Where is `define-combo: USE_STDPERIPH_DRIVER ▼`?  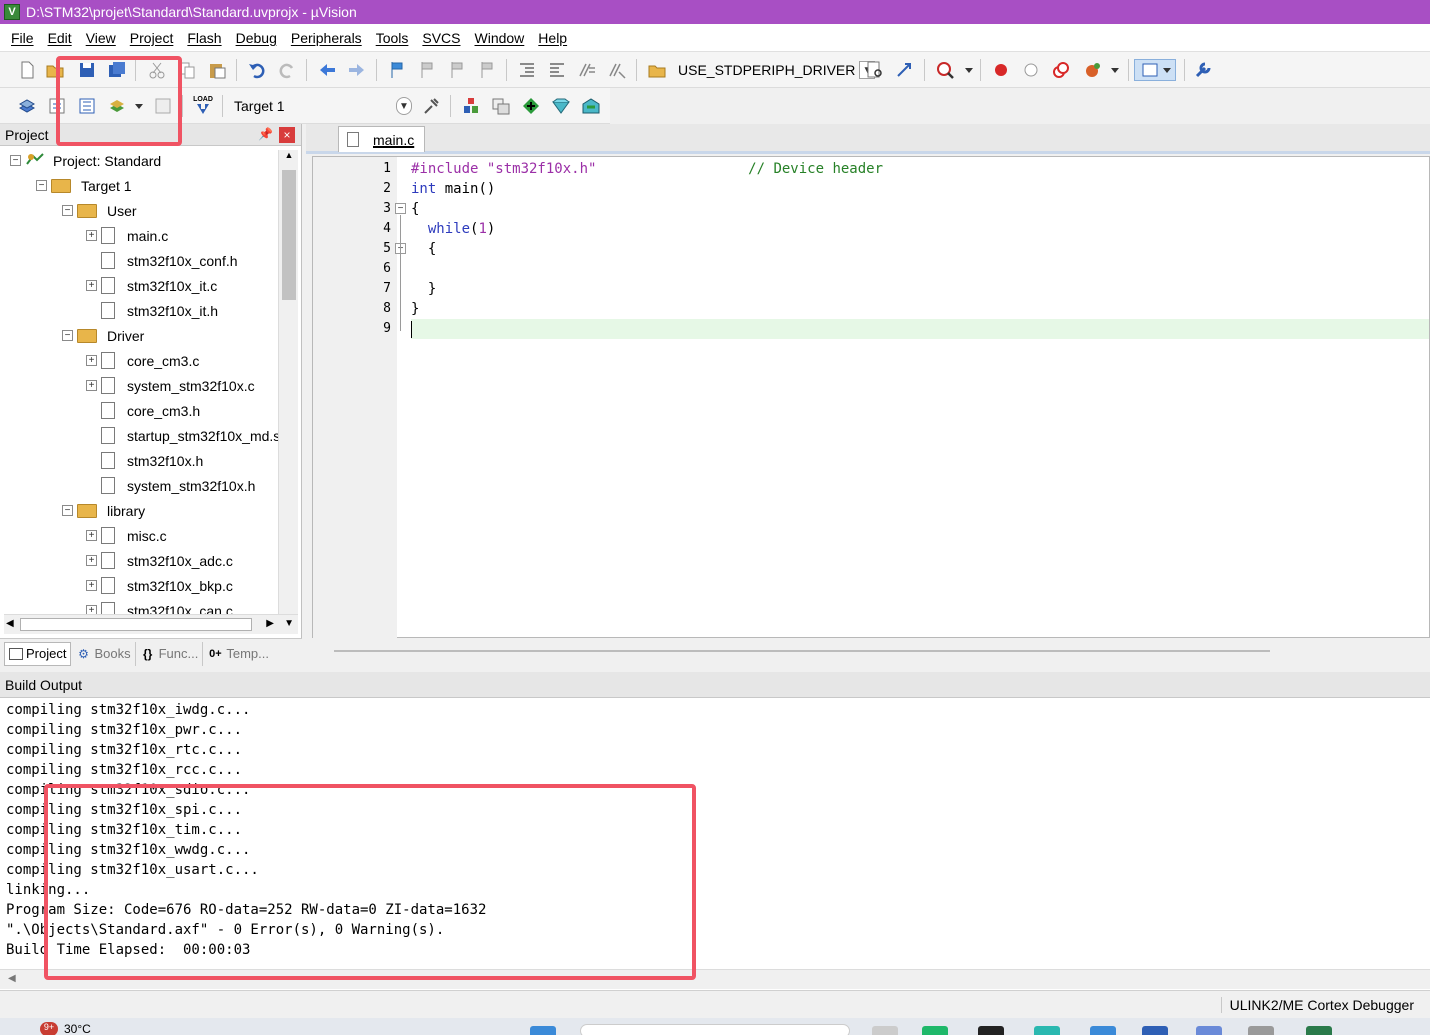 define-combo: USE_STDPERIPH_DRIVER ▼ is located at coordinates (777, 70).